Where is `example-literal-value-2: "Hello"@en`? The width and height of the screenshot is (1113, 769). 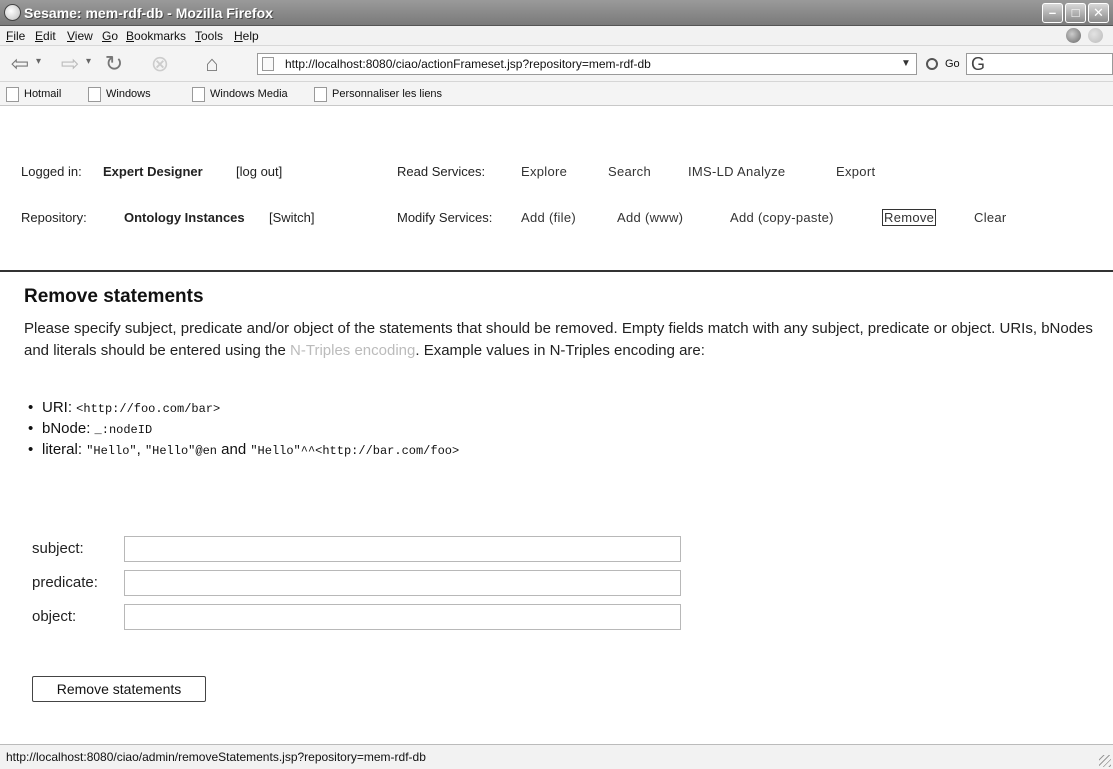 example-literal-value-2: "Hello"@en is located at coordinates (180, 451).